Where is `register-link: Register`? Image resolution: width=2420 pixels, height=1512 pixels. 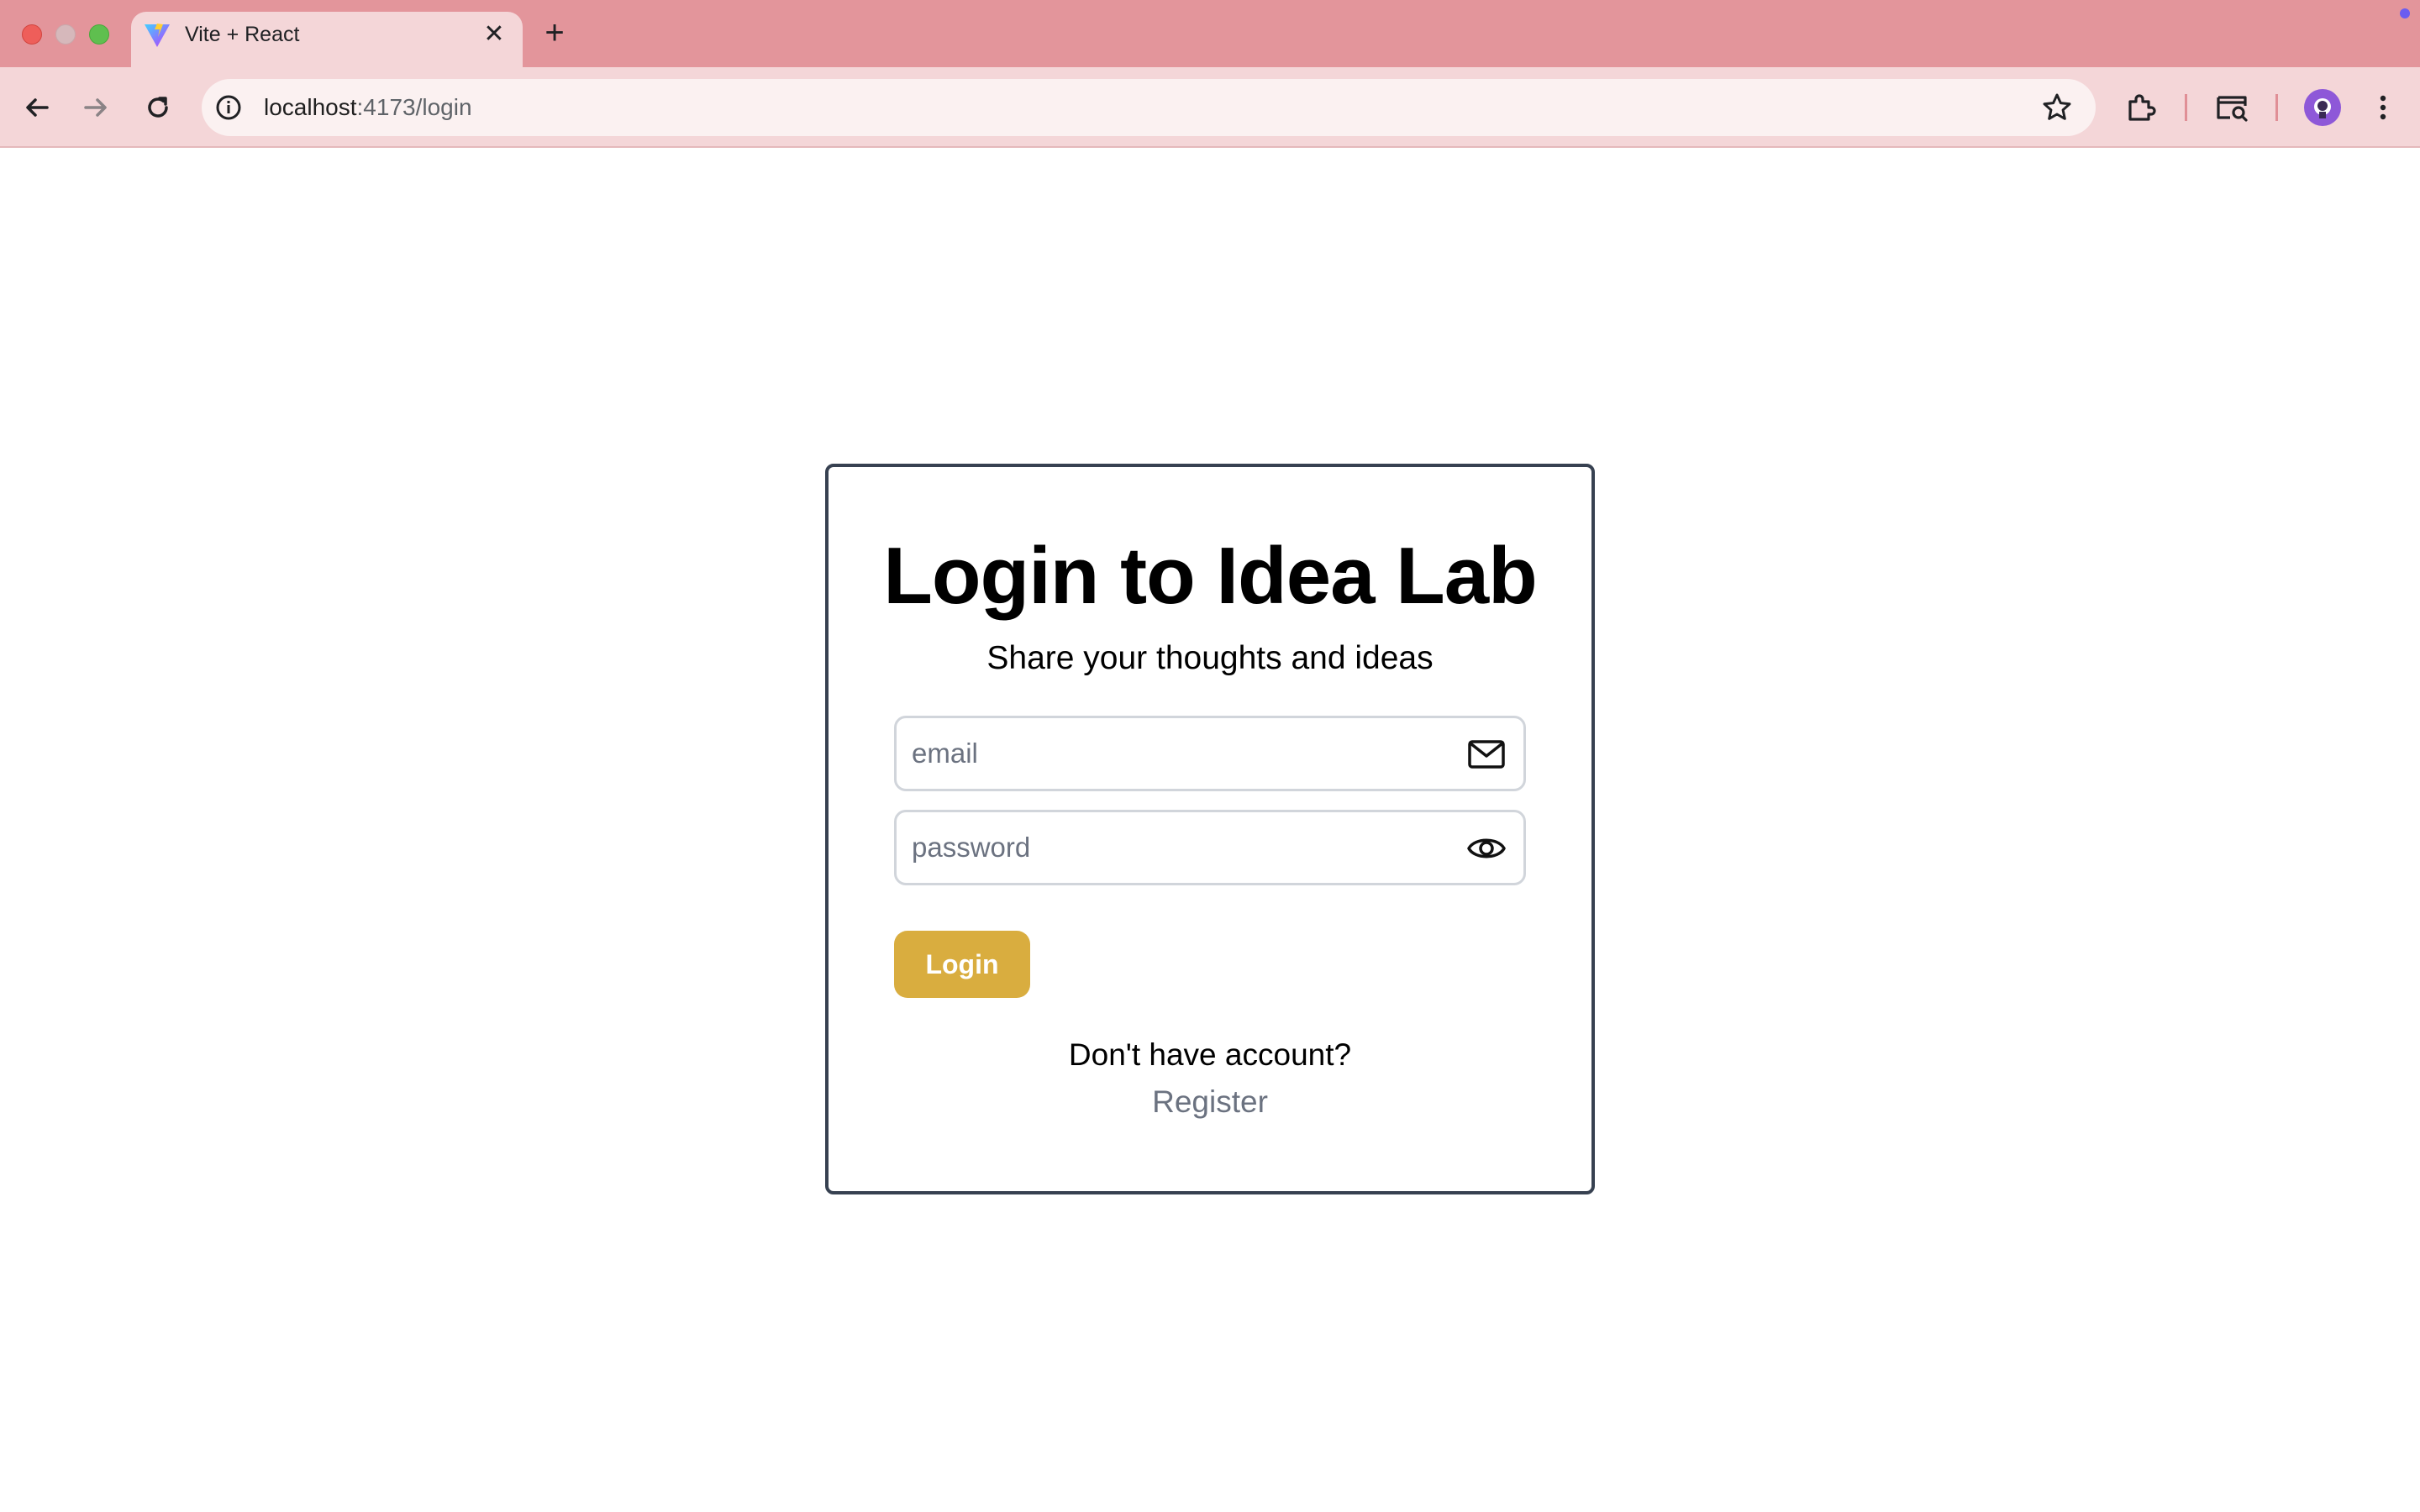
register-link: Register is located at coordinates (1210, 1102).